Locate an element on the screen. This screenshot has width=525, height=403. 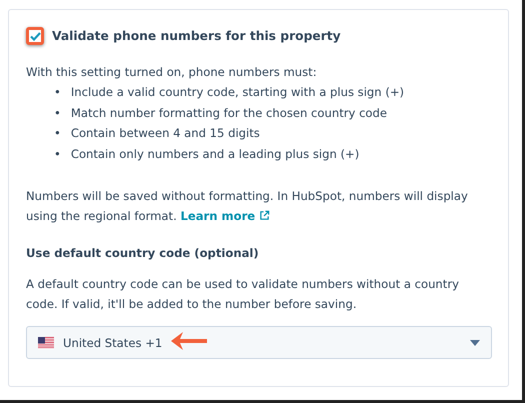
caret-icon is located at coordinates (475, 343).